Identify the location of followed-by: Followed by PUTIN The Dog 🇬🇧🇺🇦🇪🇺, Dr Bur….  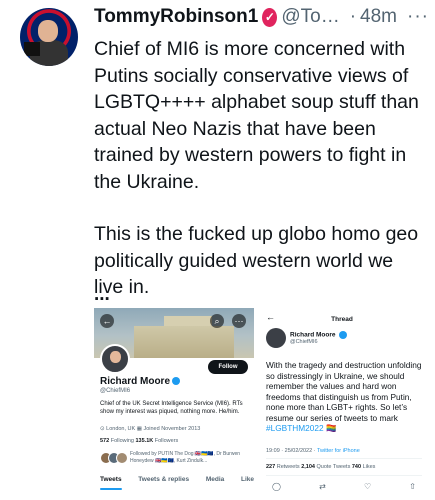
(175, 458).